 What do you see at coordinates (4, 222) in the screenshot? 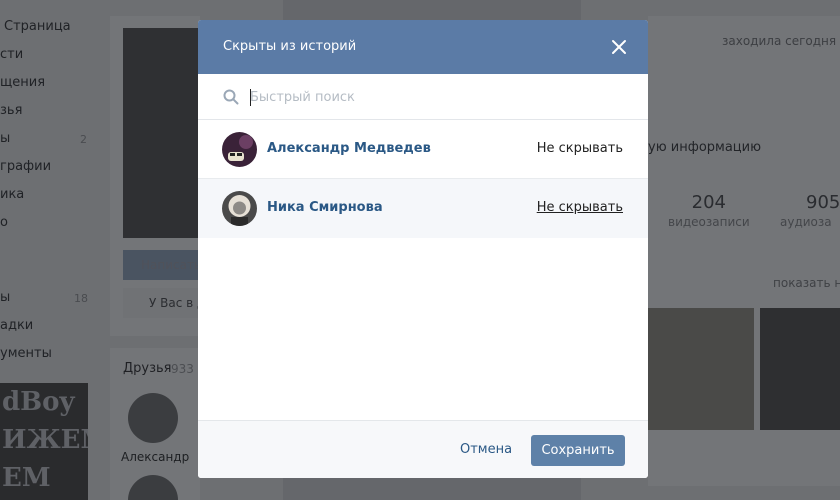
I see `menu-item-video: о` at bounding box center [4, 222].